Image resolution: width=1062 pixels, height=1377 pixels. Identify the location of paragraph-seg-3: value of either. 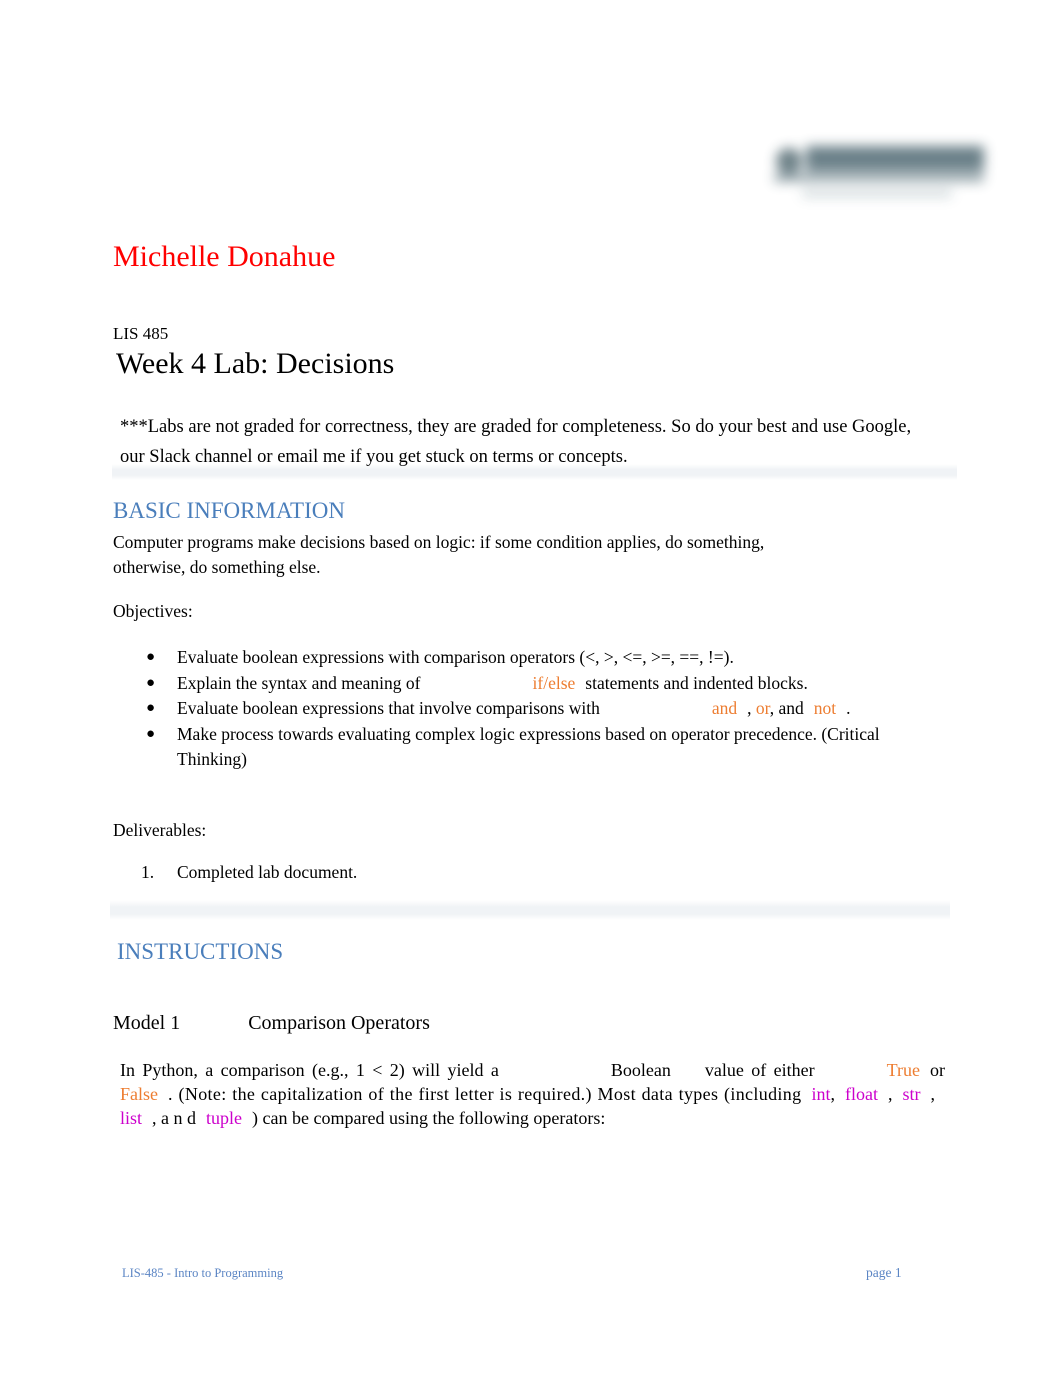
(759, 1070).